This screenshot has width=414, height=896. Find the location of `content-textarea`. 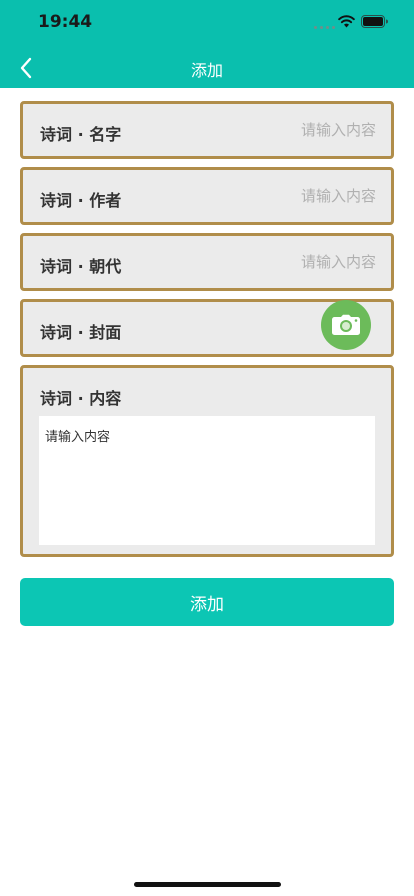

content-textarea is located at coordinates (207, 480).